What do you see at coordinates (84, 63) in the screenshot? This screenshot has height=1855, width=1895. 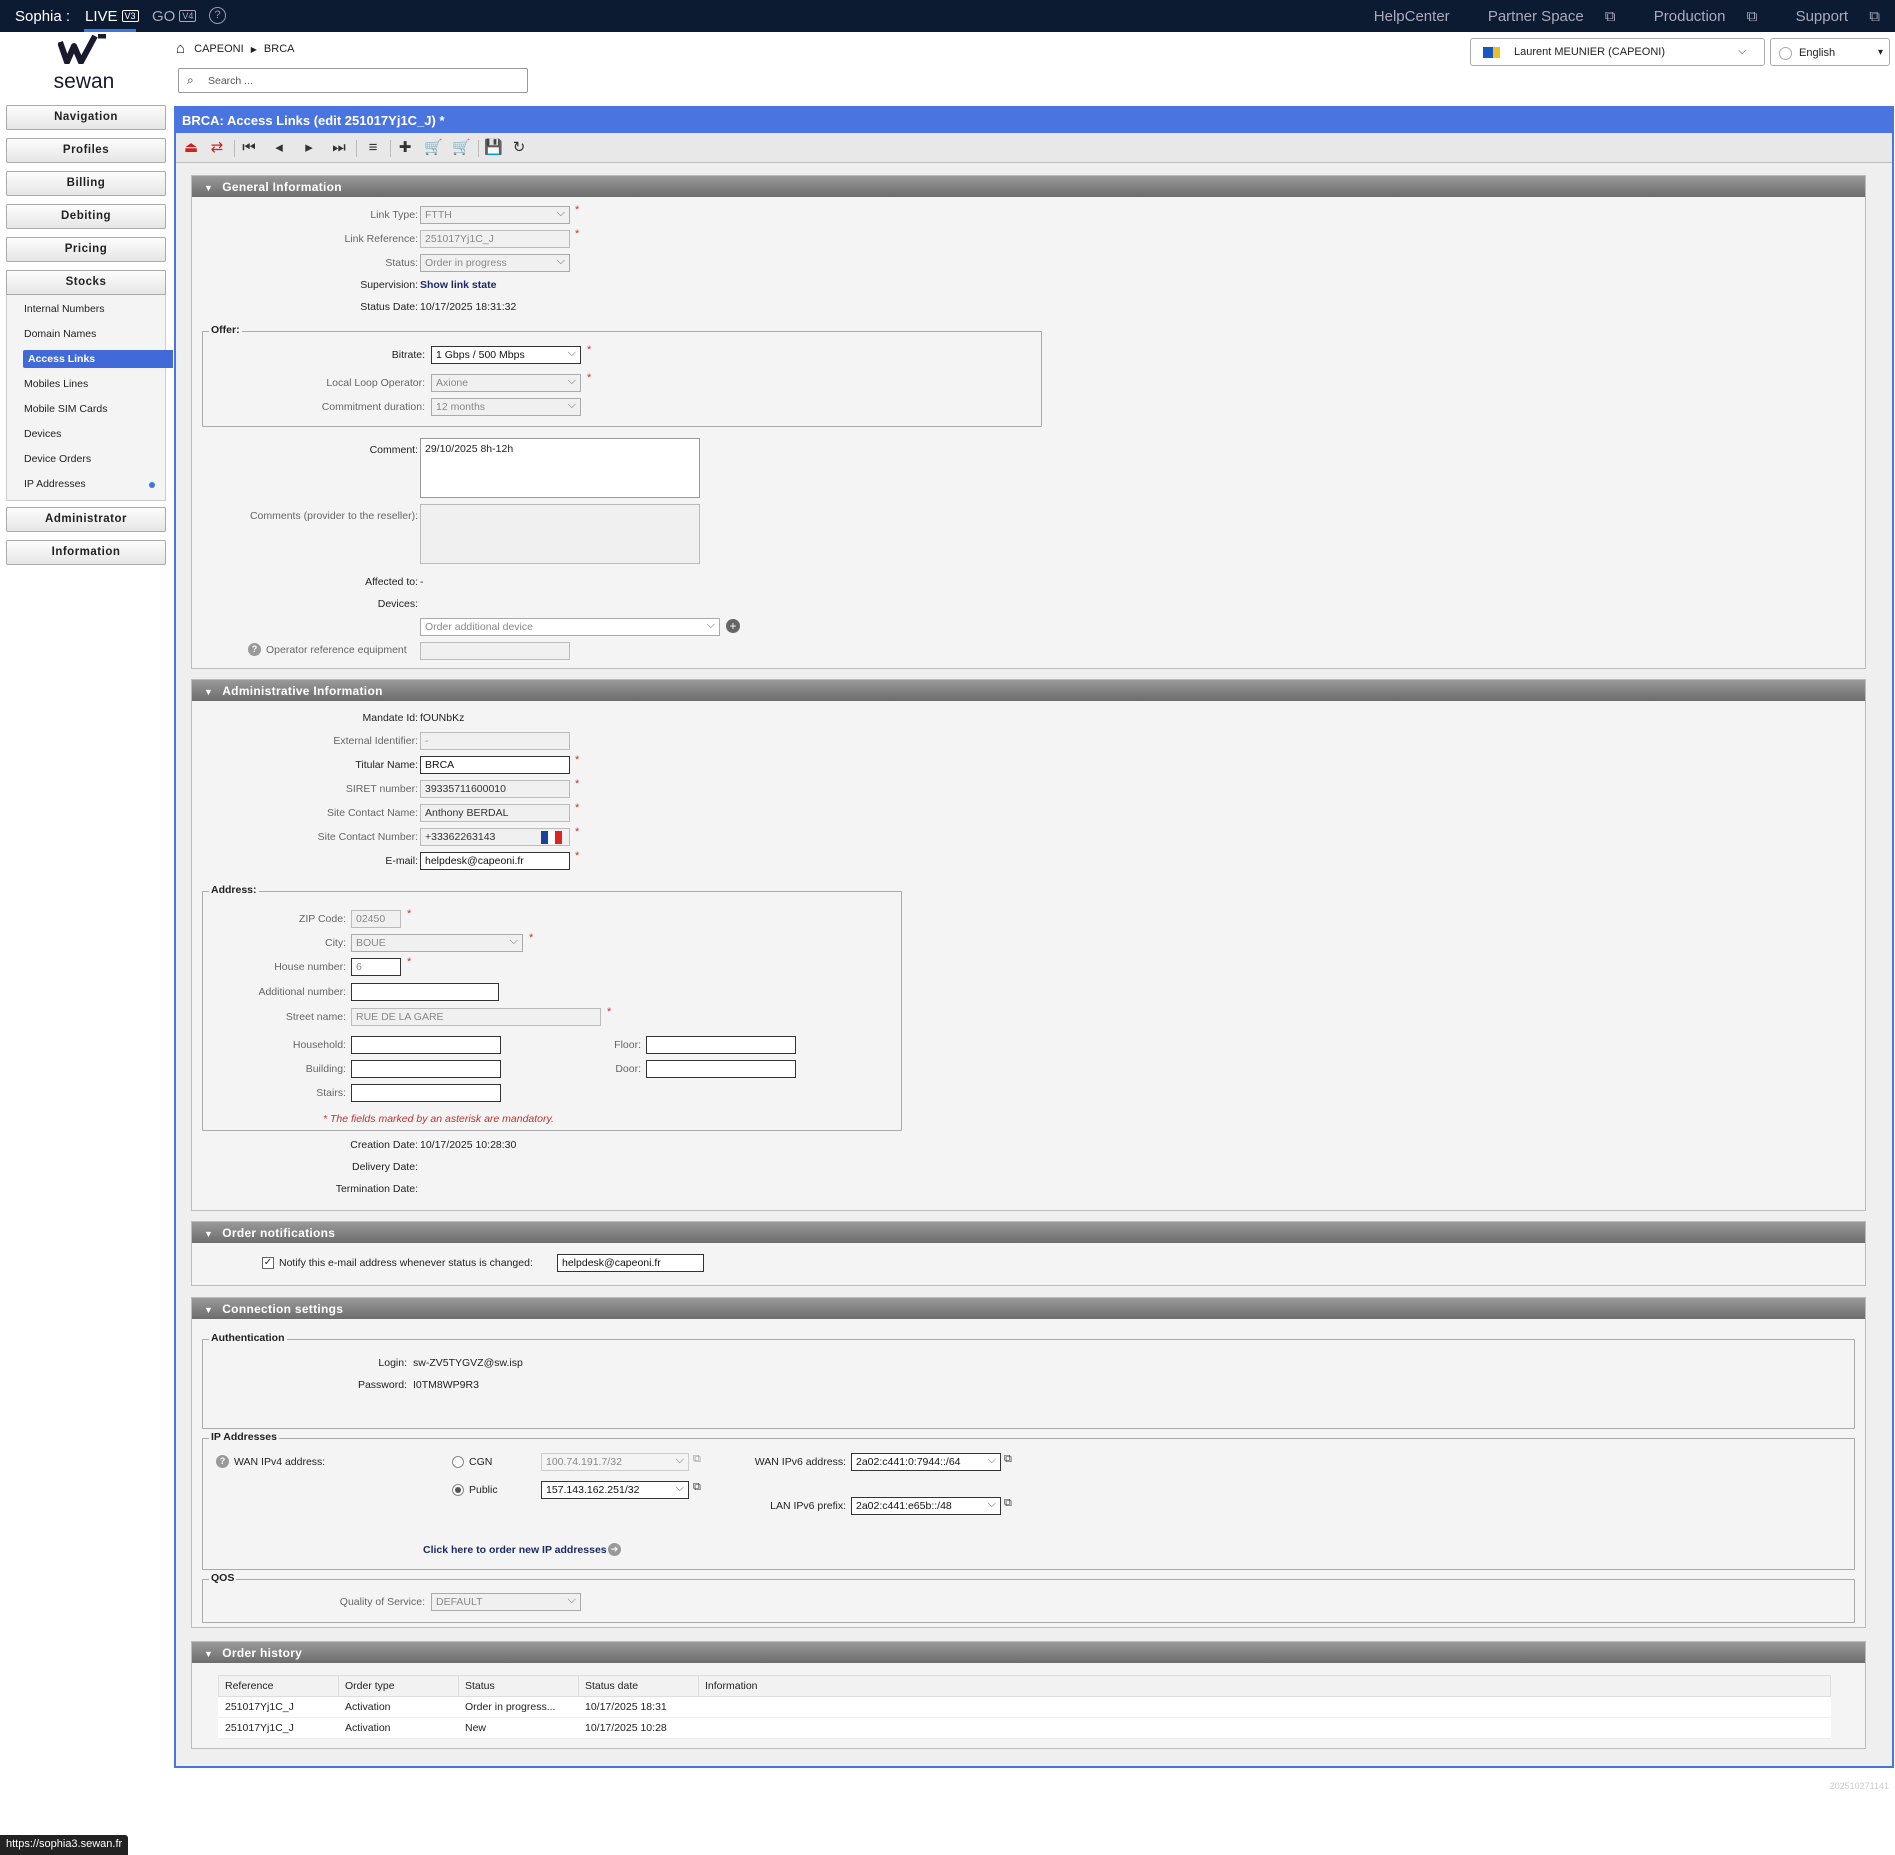 I see `sewan-logo: sewan` at bounding box center [84, 63].